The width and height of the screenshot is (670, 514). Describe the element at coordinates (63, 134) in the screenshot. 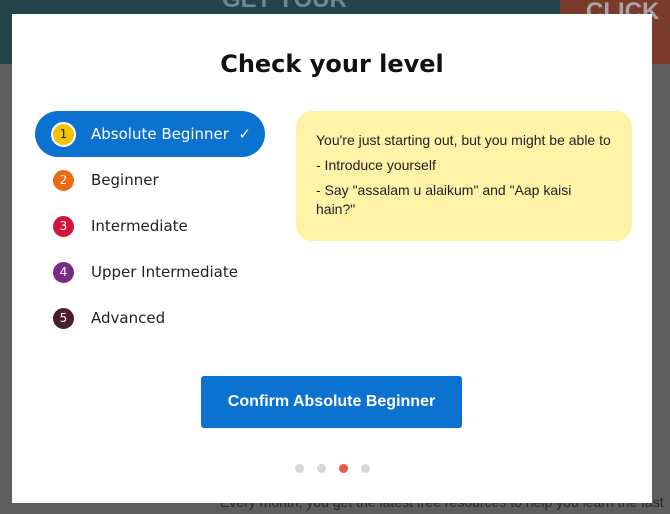

I see `level-number-badge: 1` at that location.